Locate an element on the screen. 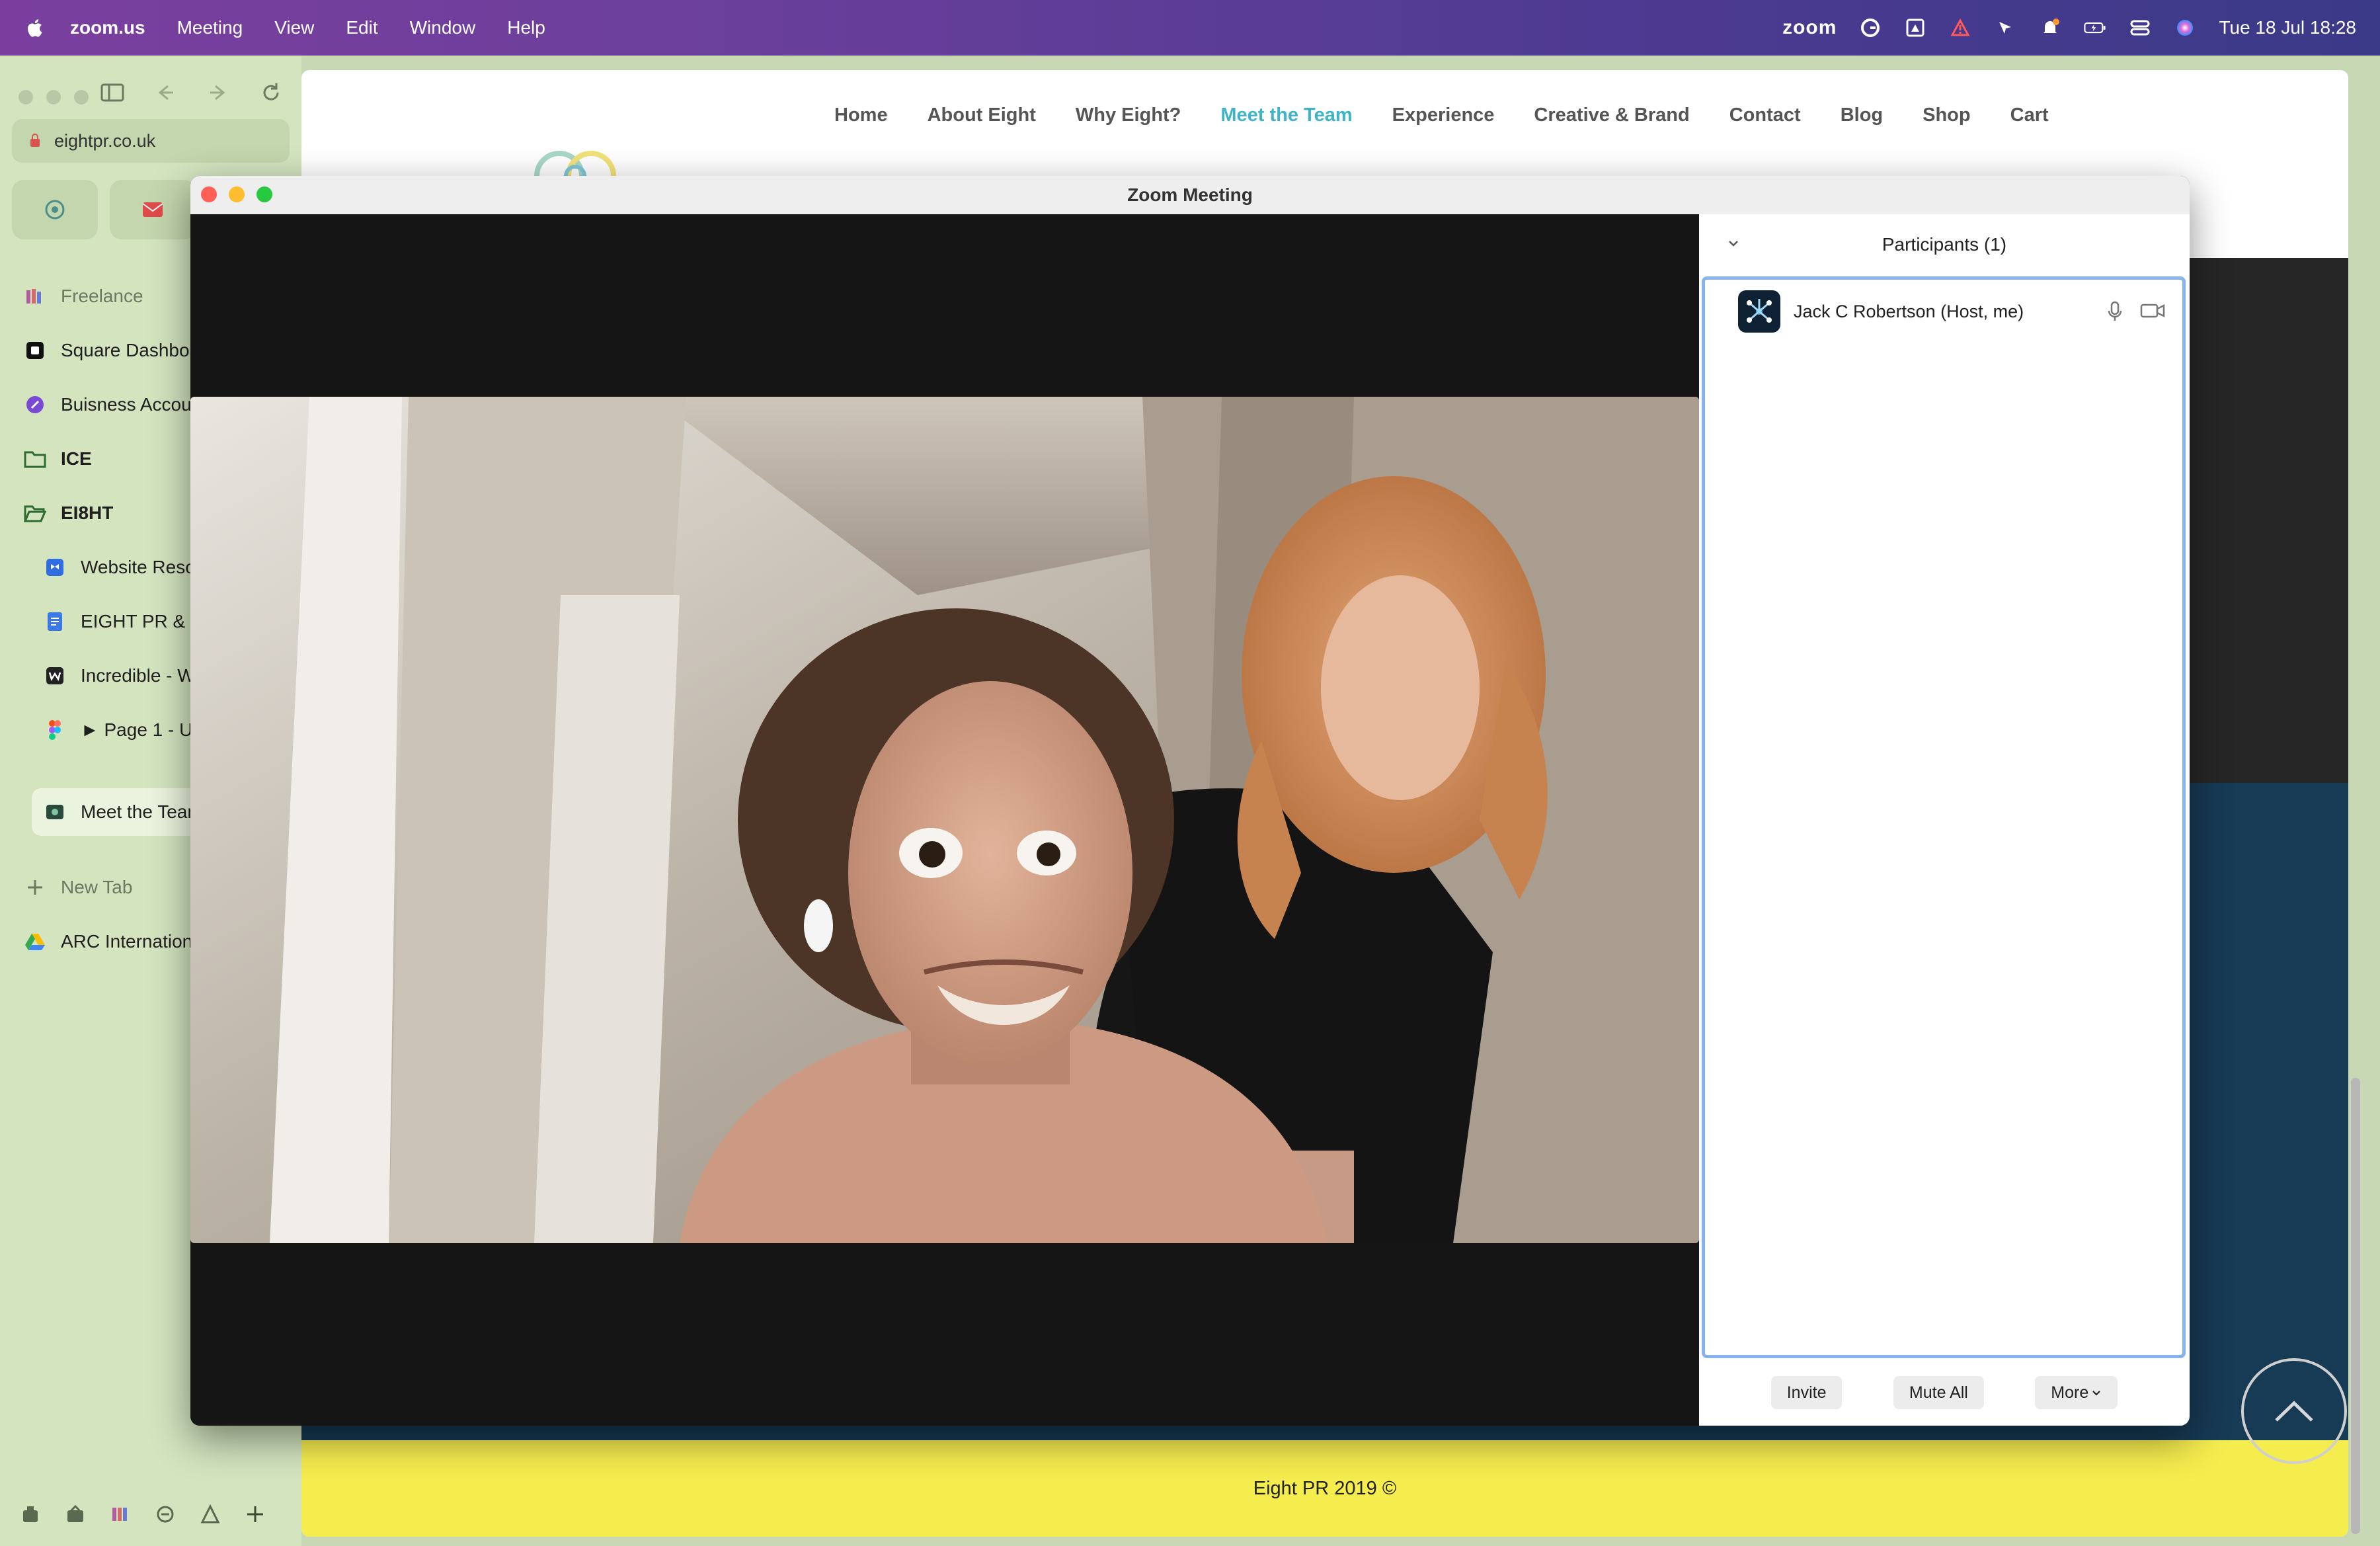 Image resolution: width=2380 pixels, height=1546 pixels. close-button is located at coordinates (26, 97).